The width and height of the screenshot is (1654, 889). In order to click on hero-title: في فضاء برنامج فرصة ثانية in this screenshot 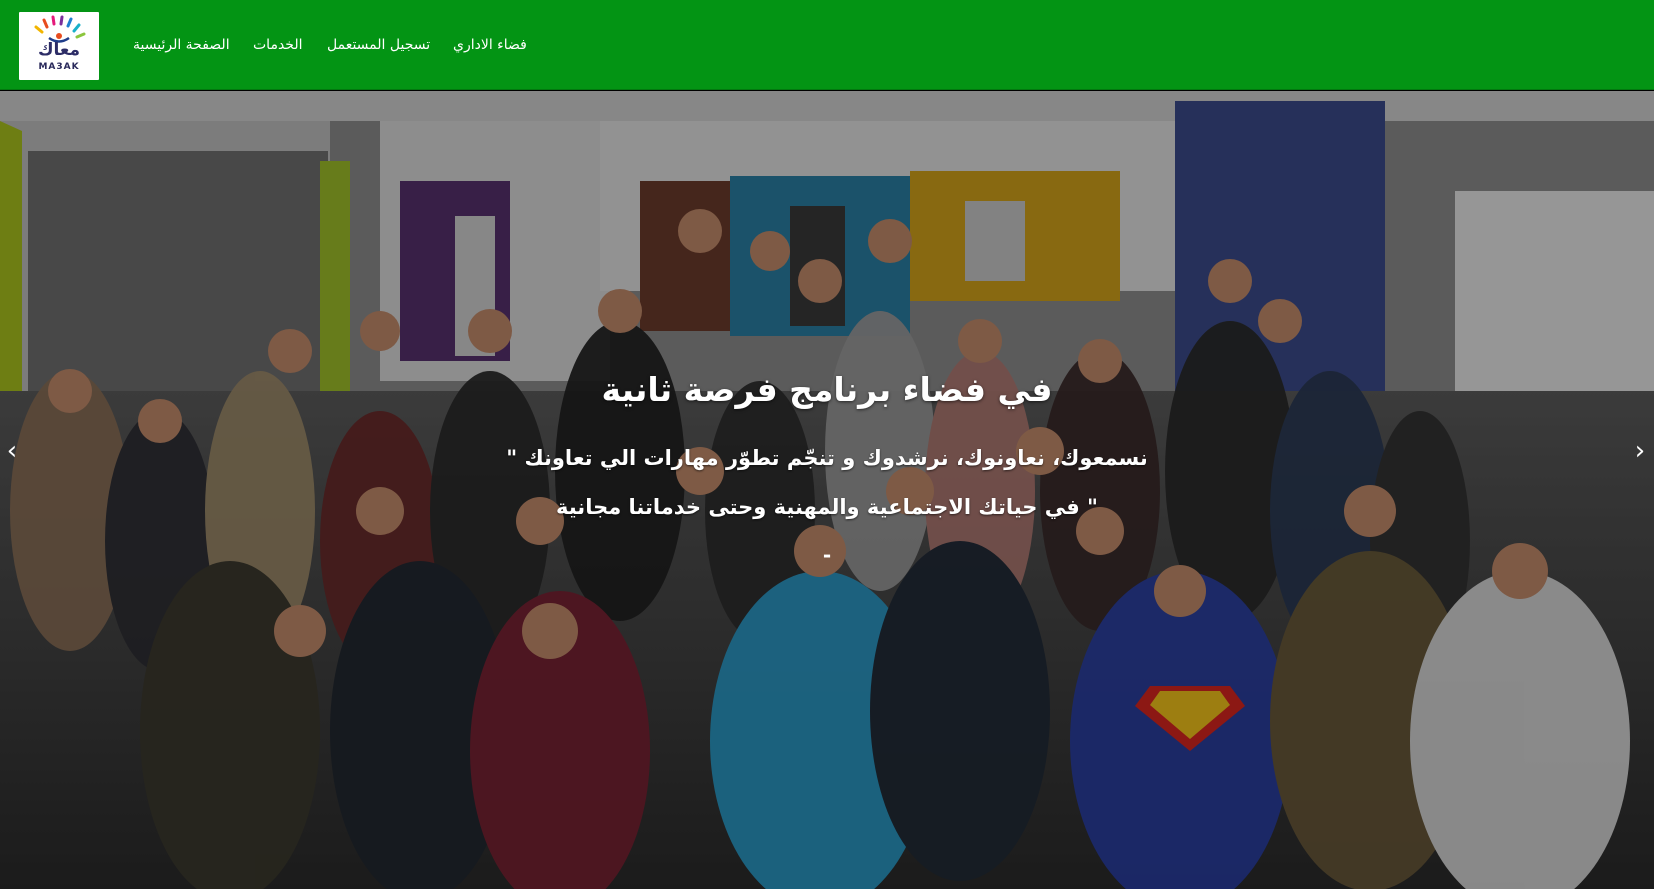, I will do `click(827, 389)`.